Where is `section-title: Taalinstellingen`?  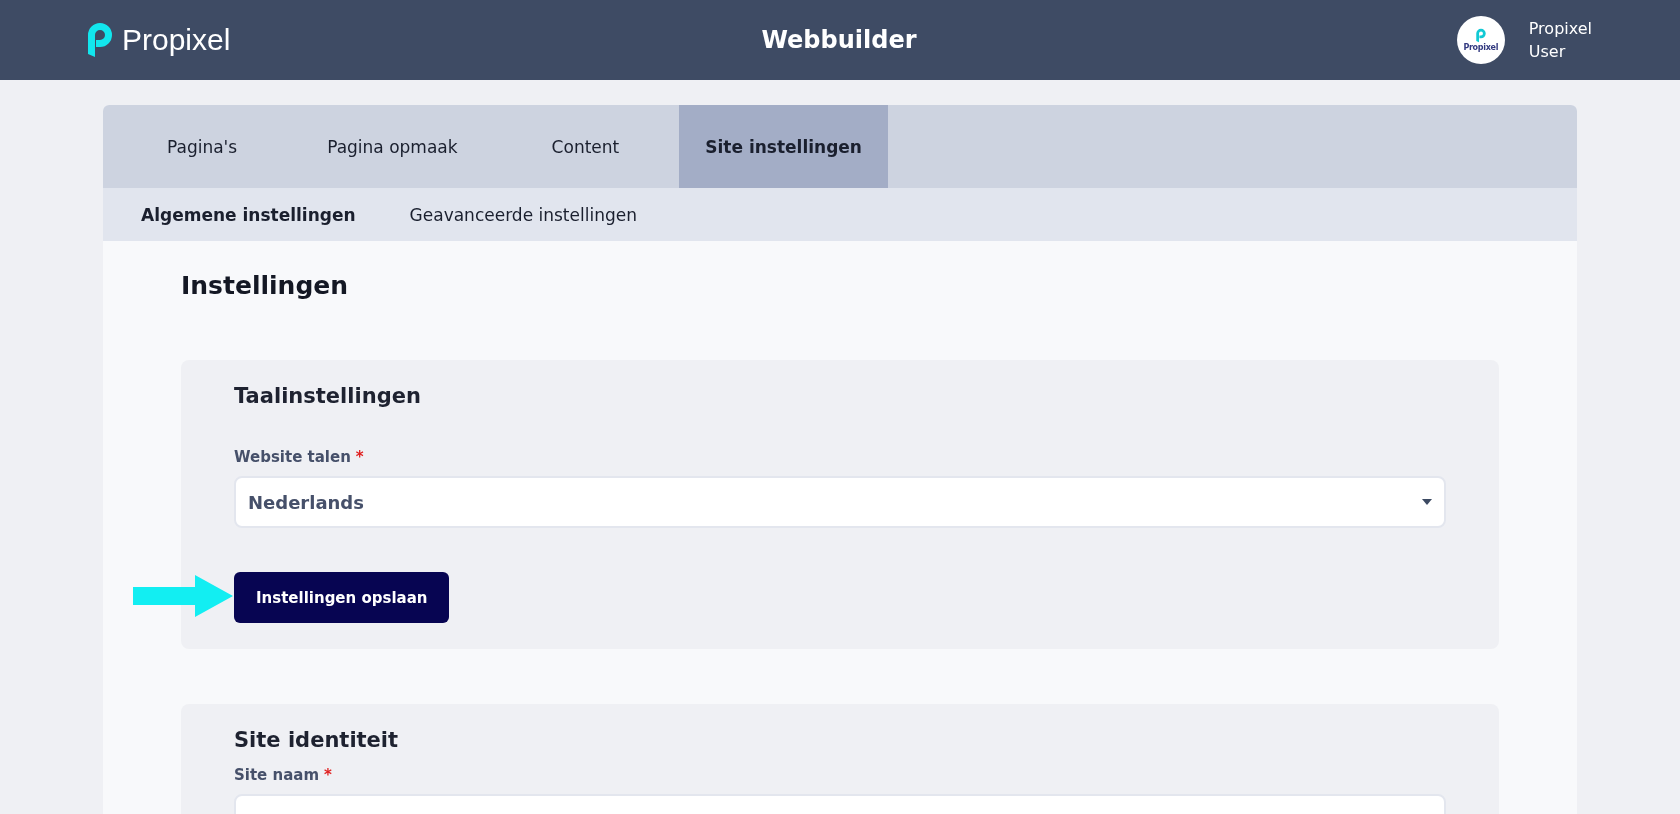 section-title: Taalinstellingen is located at coordinates (328, 396).